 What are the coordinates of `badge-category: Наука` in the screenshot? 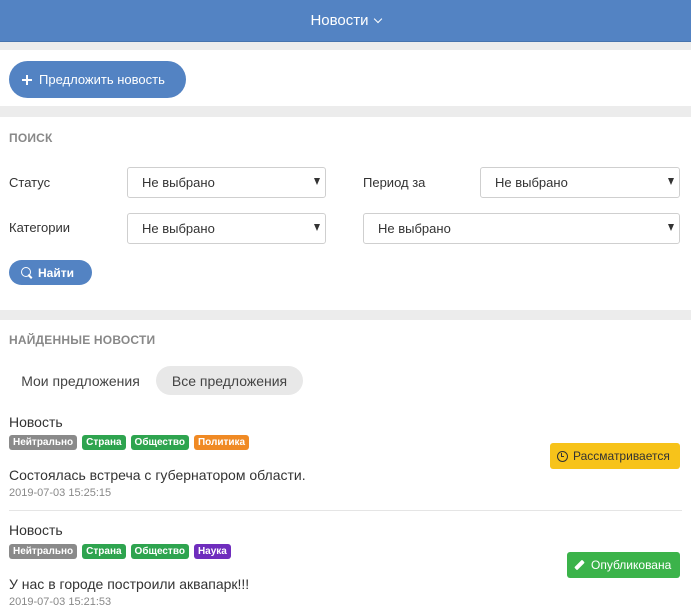 It's located at (212, 551).